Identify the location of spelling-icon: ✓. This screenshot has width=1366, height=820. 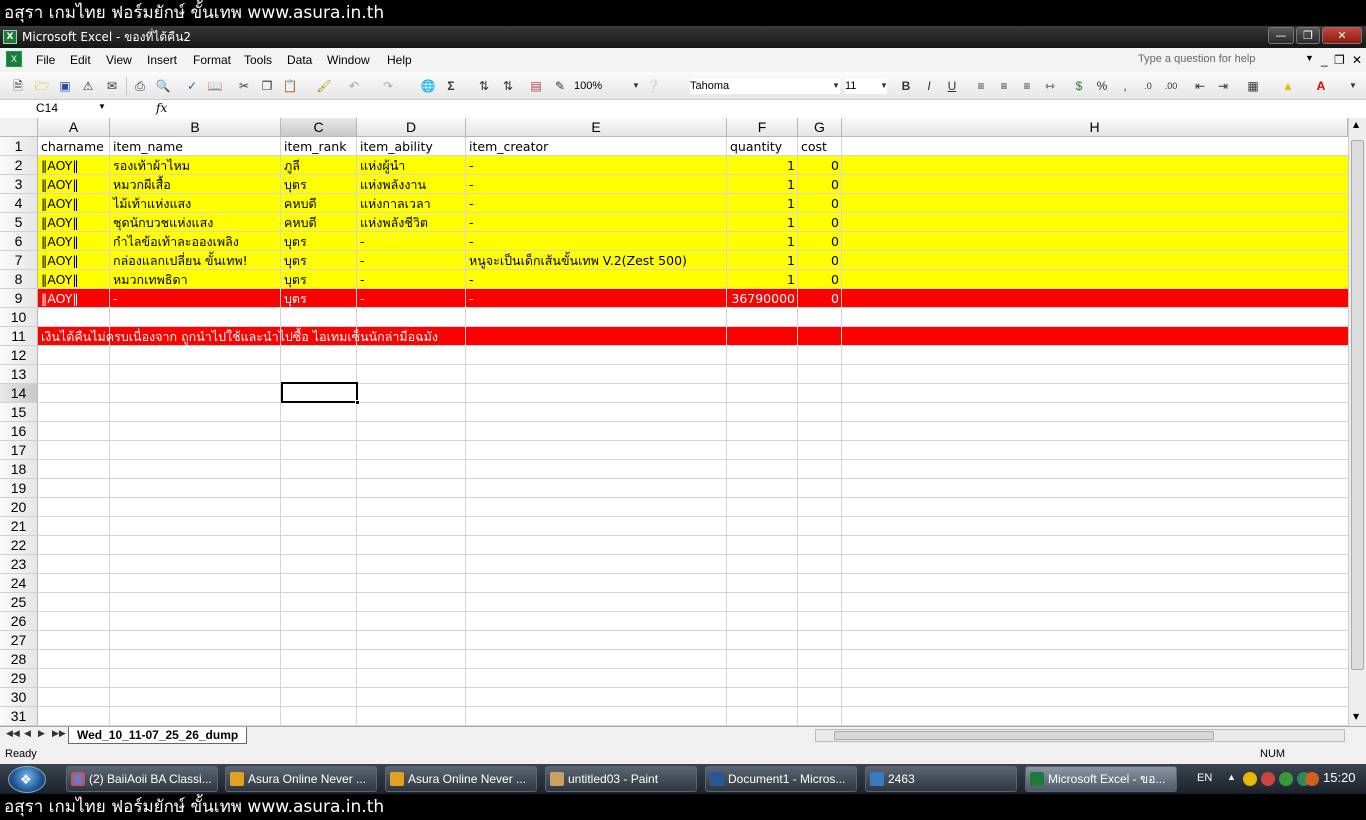
(192, 86).